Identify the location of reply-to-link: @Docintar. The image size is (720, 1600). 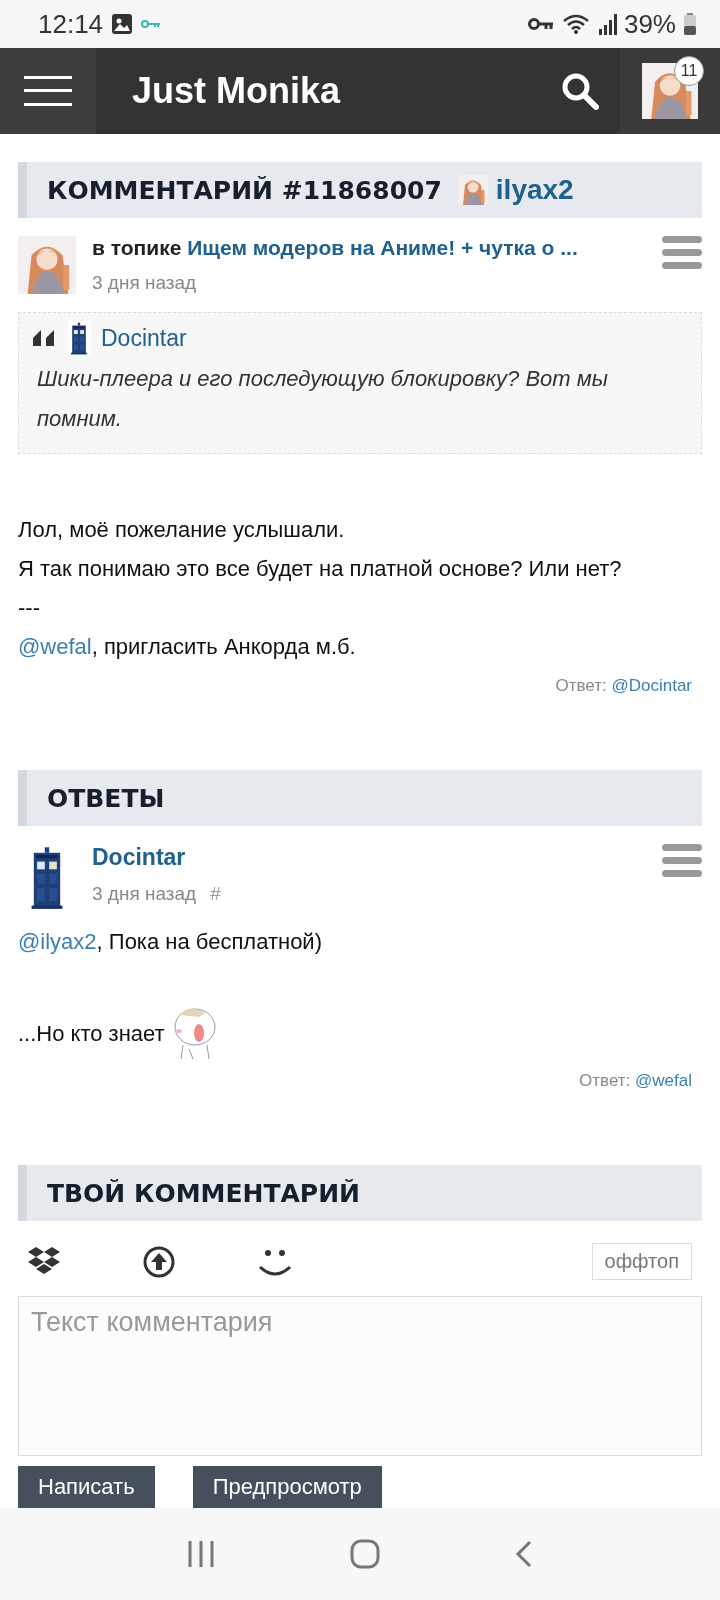
(651, 685).